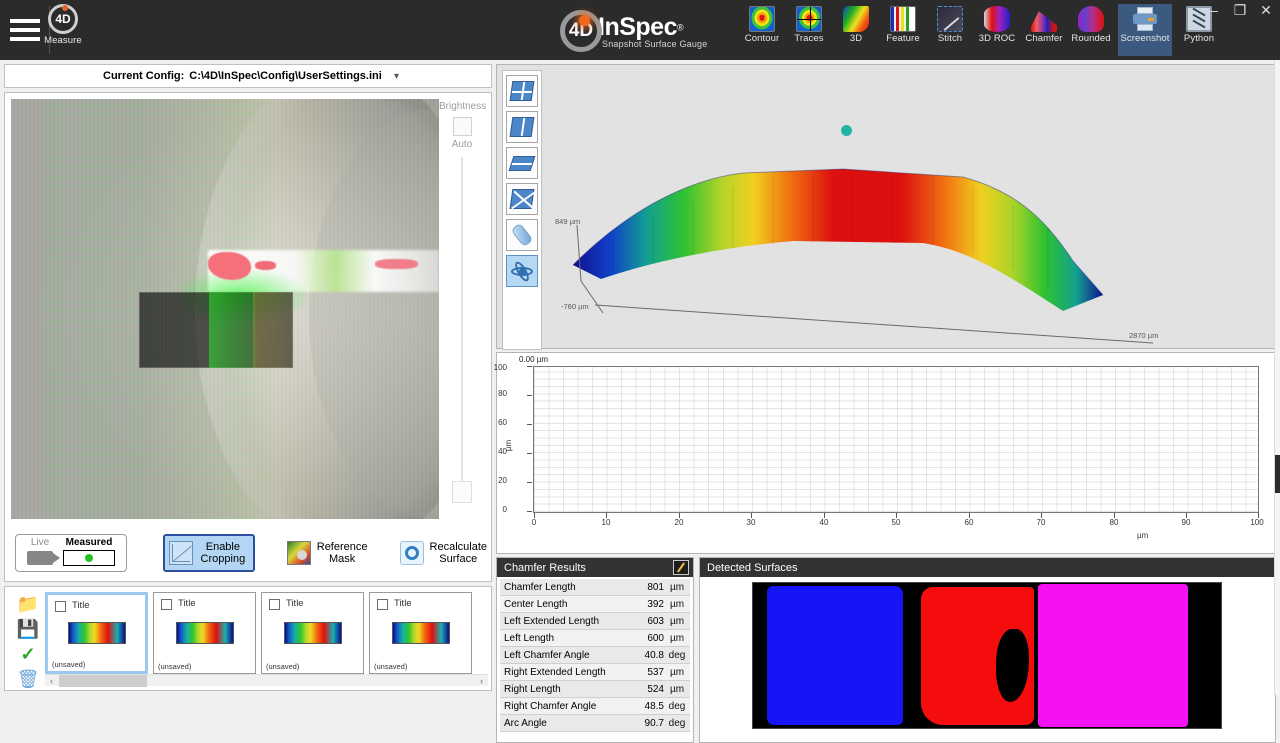  I want to click on chamfer-row-value: 40.8, so click(654, 655).